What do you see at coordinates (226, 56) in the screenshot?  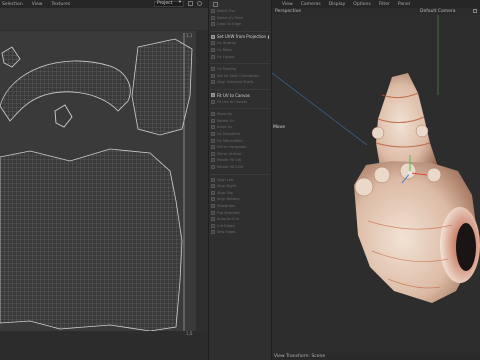 I see `tool-item-label: Uv Layout` at bounding box center [226, 56].